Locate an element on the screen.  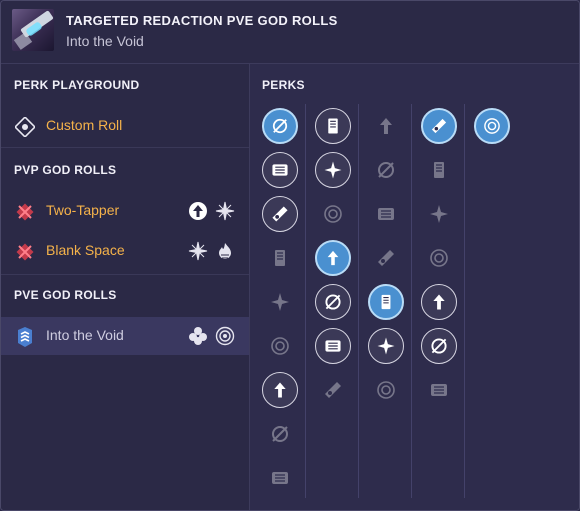
mag-flared-icon is located at coordinates (333, 214).